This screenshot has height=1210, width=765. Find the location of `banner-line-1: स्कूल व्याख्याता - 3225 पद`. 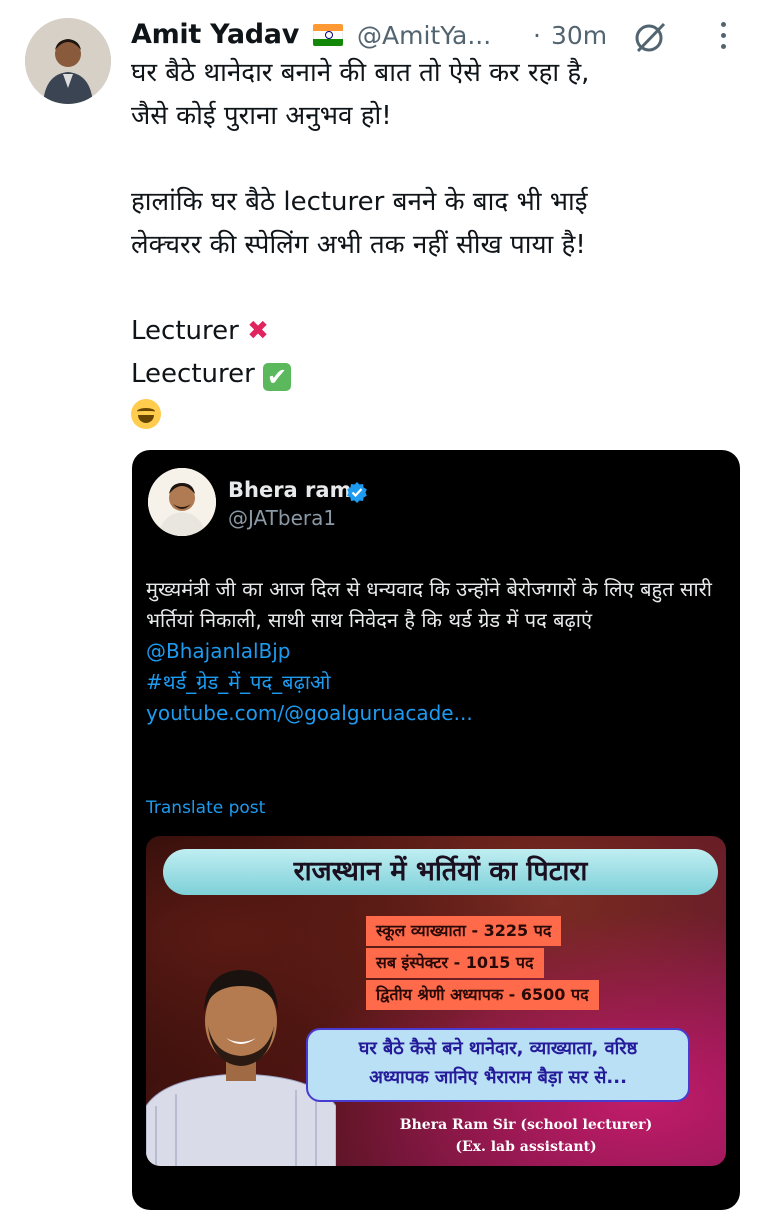

banner-line-1: स्कूल व्याख्याता - 3225 पद is located at coordinates (464, 931).